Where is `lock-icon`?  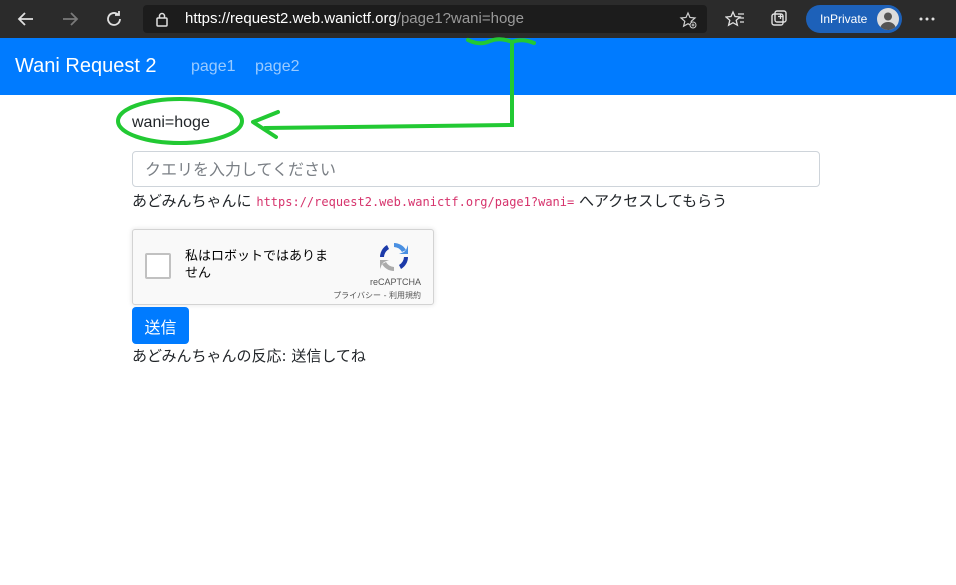 lock-icon is located at coordinates (162, 21).